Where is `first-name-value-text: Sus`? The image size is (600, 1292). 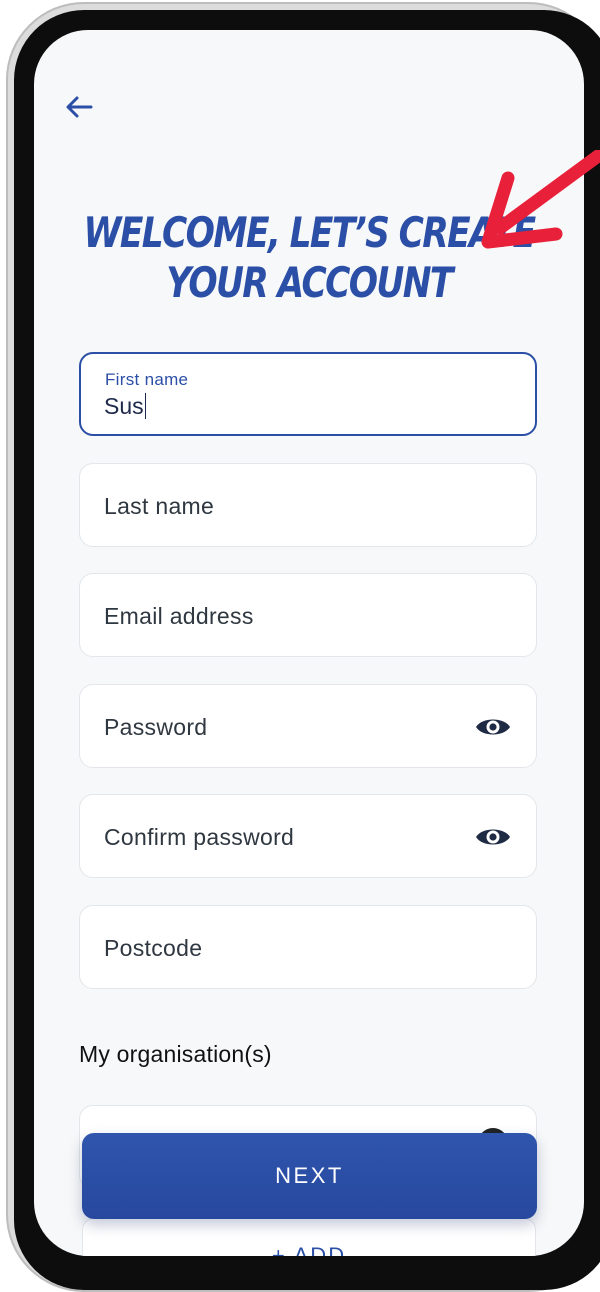 first-name-value-text: Sus is located at coordinates (124, 406).